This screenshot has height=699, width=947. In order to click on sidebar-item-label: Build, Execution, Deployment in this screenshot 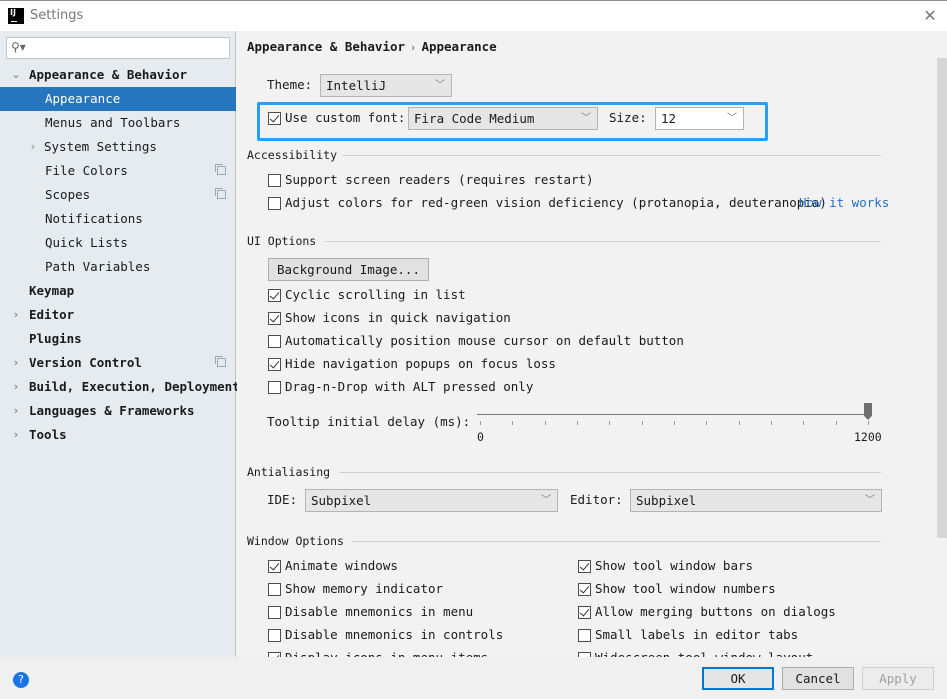, I will do `click(134, 386)`.